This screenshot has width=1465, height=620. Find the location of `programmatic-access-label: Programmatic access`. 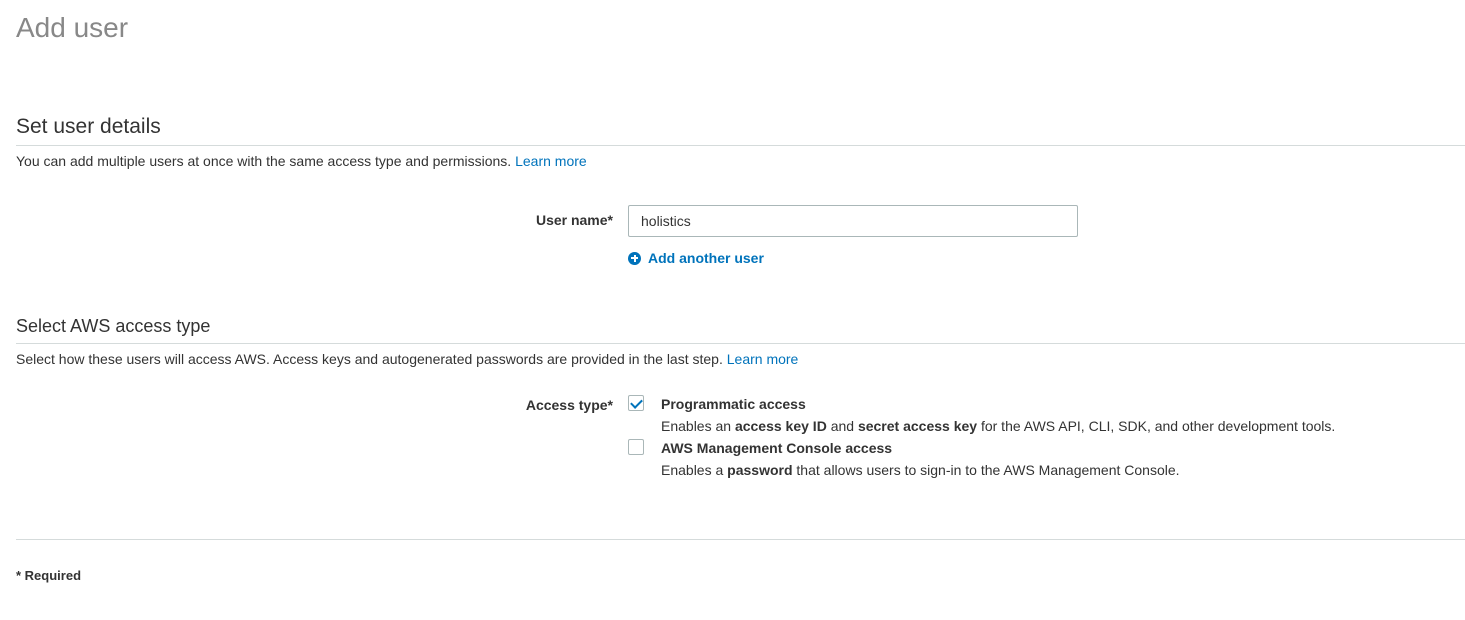

programmatic-access-label: Programmatic access is located at coordinates (733, 404).